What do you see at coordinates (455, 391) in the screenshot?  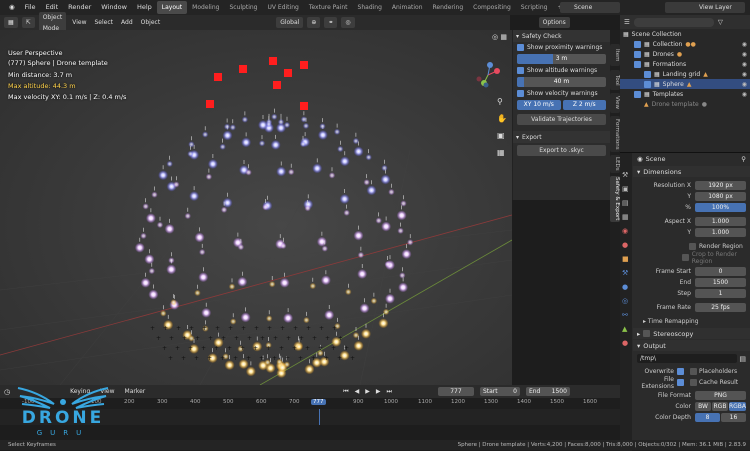 I see `current-frame-field: 777` at bounding box center [455, 391].